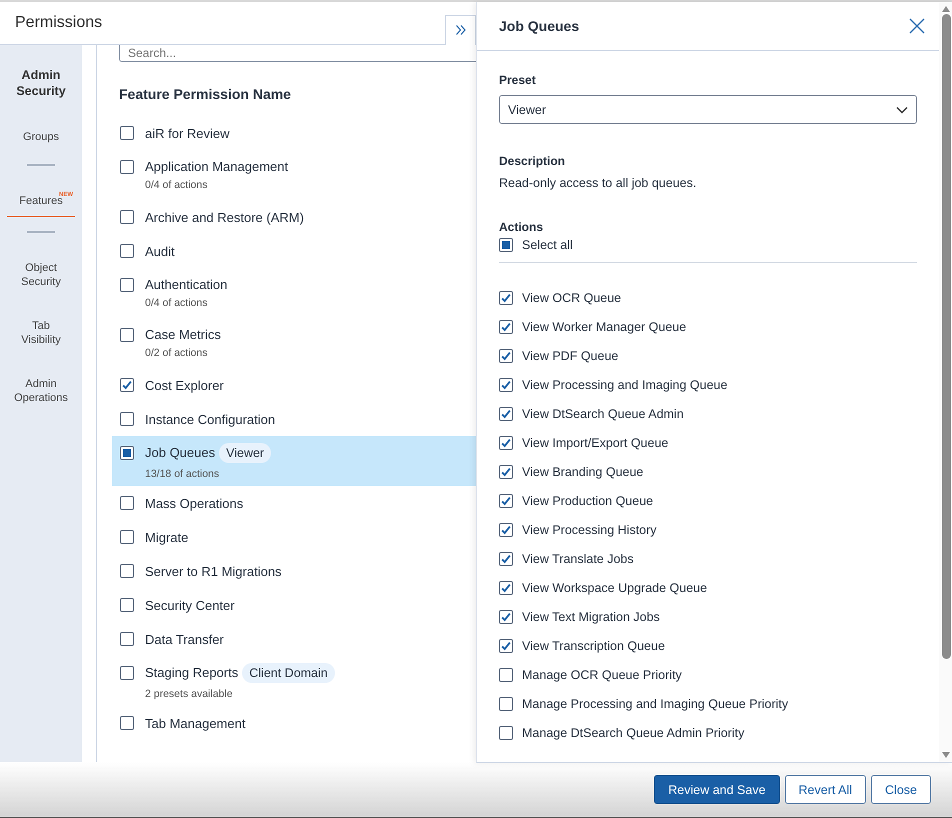 This screenshot has height=818, width=952. Describe the element at coordinates (41, 391) in the screenshot. I see `sidebar-item: Admin Operations` at that location.